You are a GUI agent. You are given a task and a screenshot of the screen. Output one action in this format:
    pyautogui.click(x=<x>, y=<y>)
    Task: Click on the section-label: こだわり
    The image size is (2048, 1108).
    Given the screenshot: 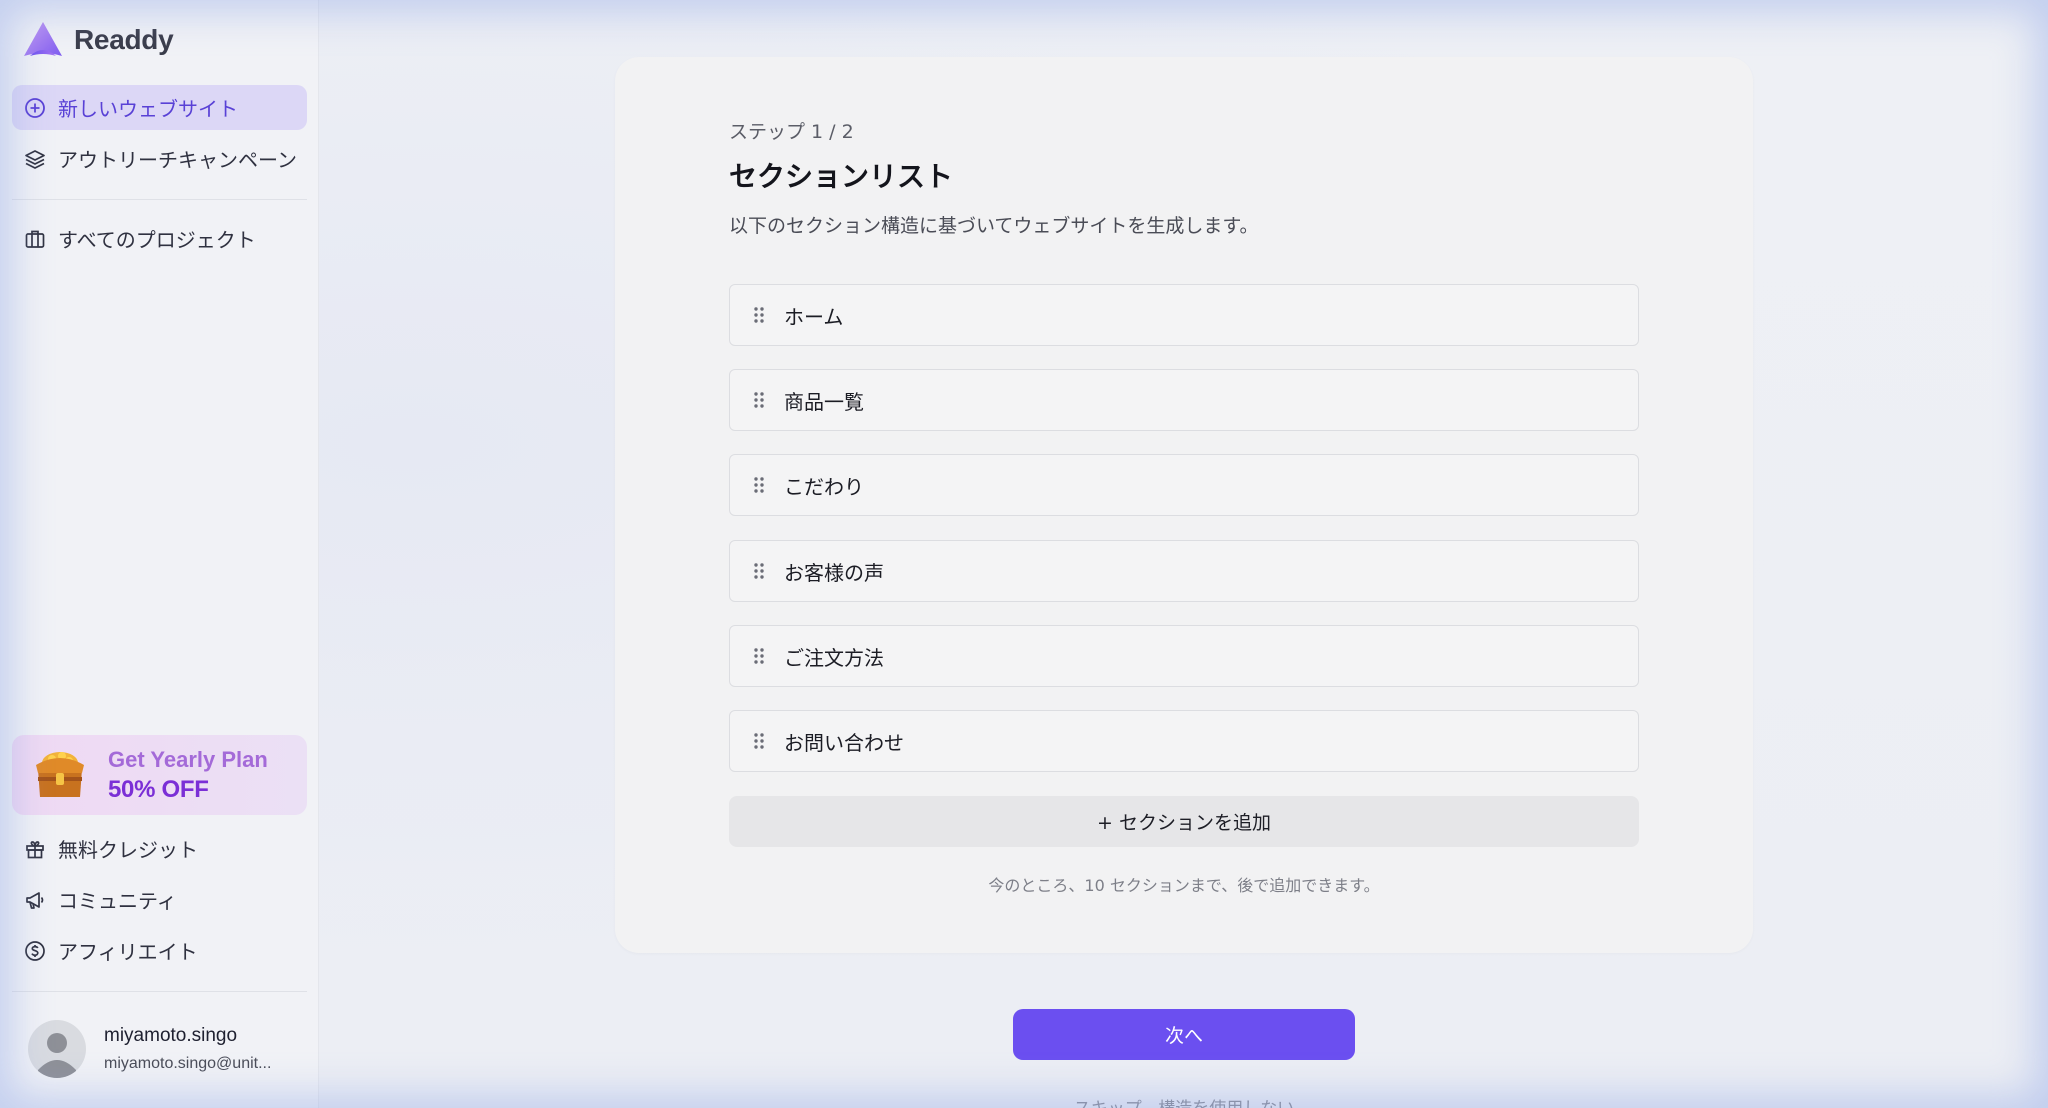 What is the action you would take?
    pyautogui.click(x=824, y=485)
    